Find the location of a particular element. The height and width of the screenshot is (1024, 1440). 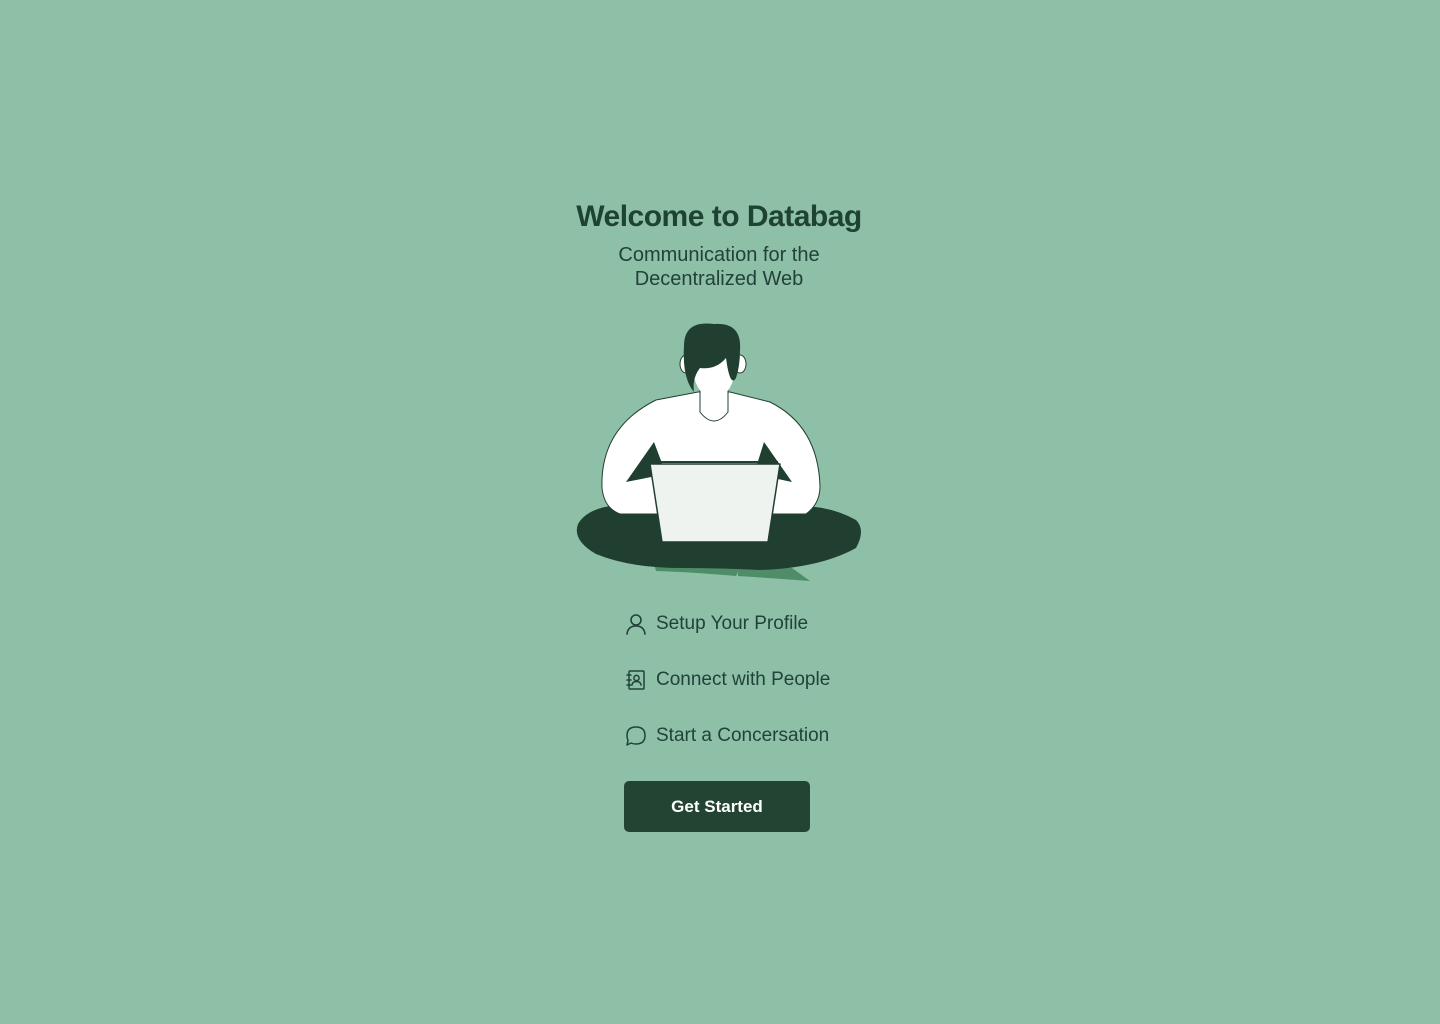

feature-label: Connect with People is located at coordinates (743, 679).